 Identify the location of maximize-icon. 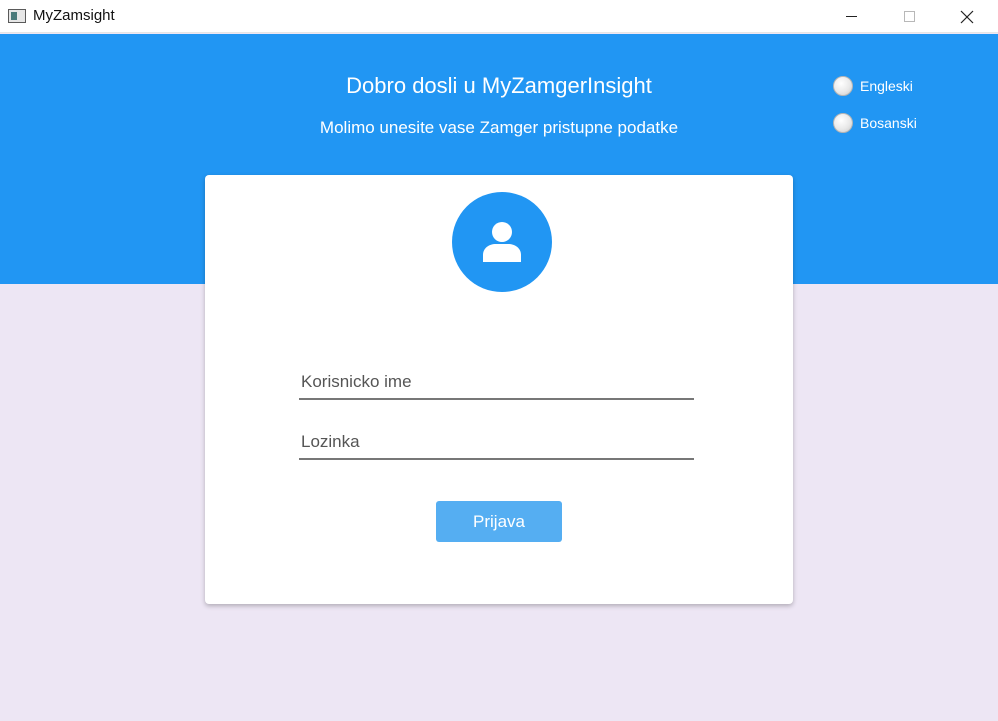
(909, 16).